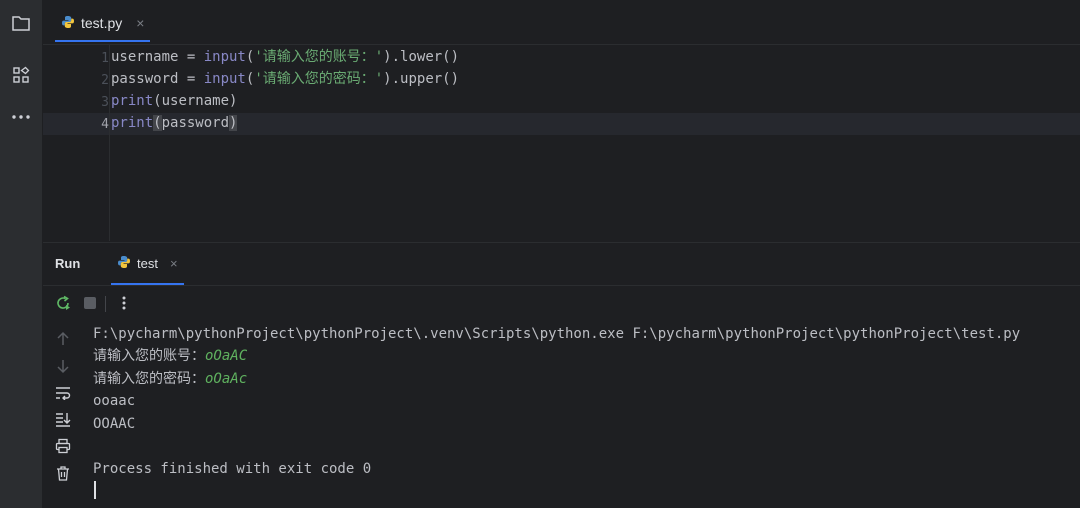 The image size is (1080, 508). What do you see at coordinates (421, 79) in the screenshot?
I see `code-token: ).upper()` at bounding box center [421, 79].